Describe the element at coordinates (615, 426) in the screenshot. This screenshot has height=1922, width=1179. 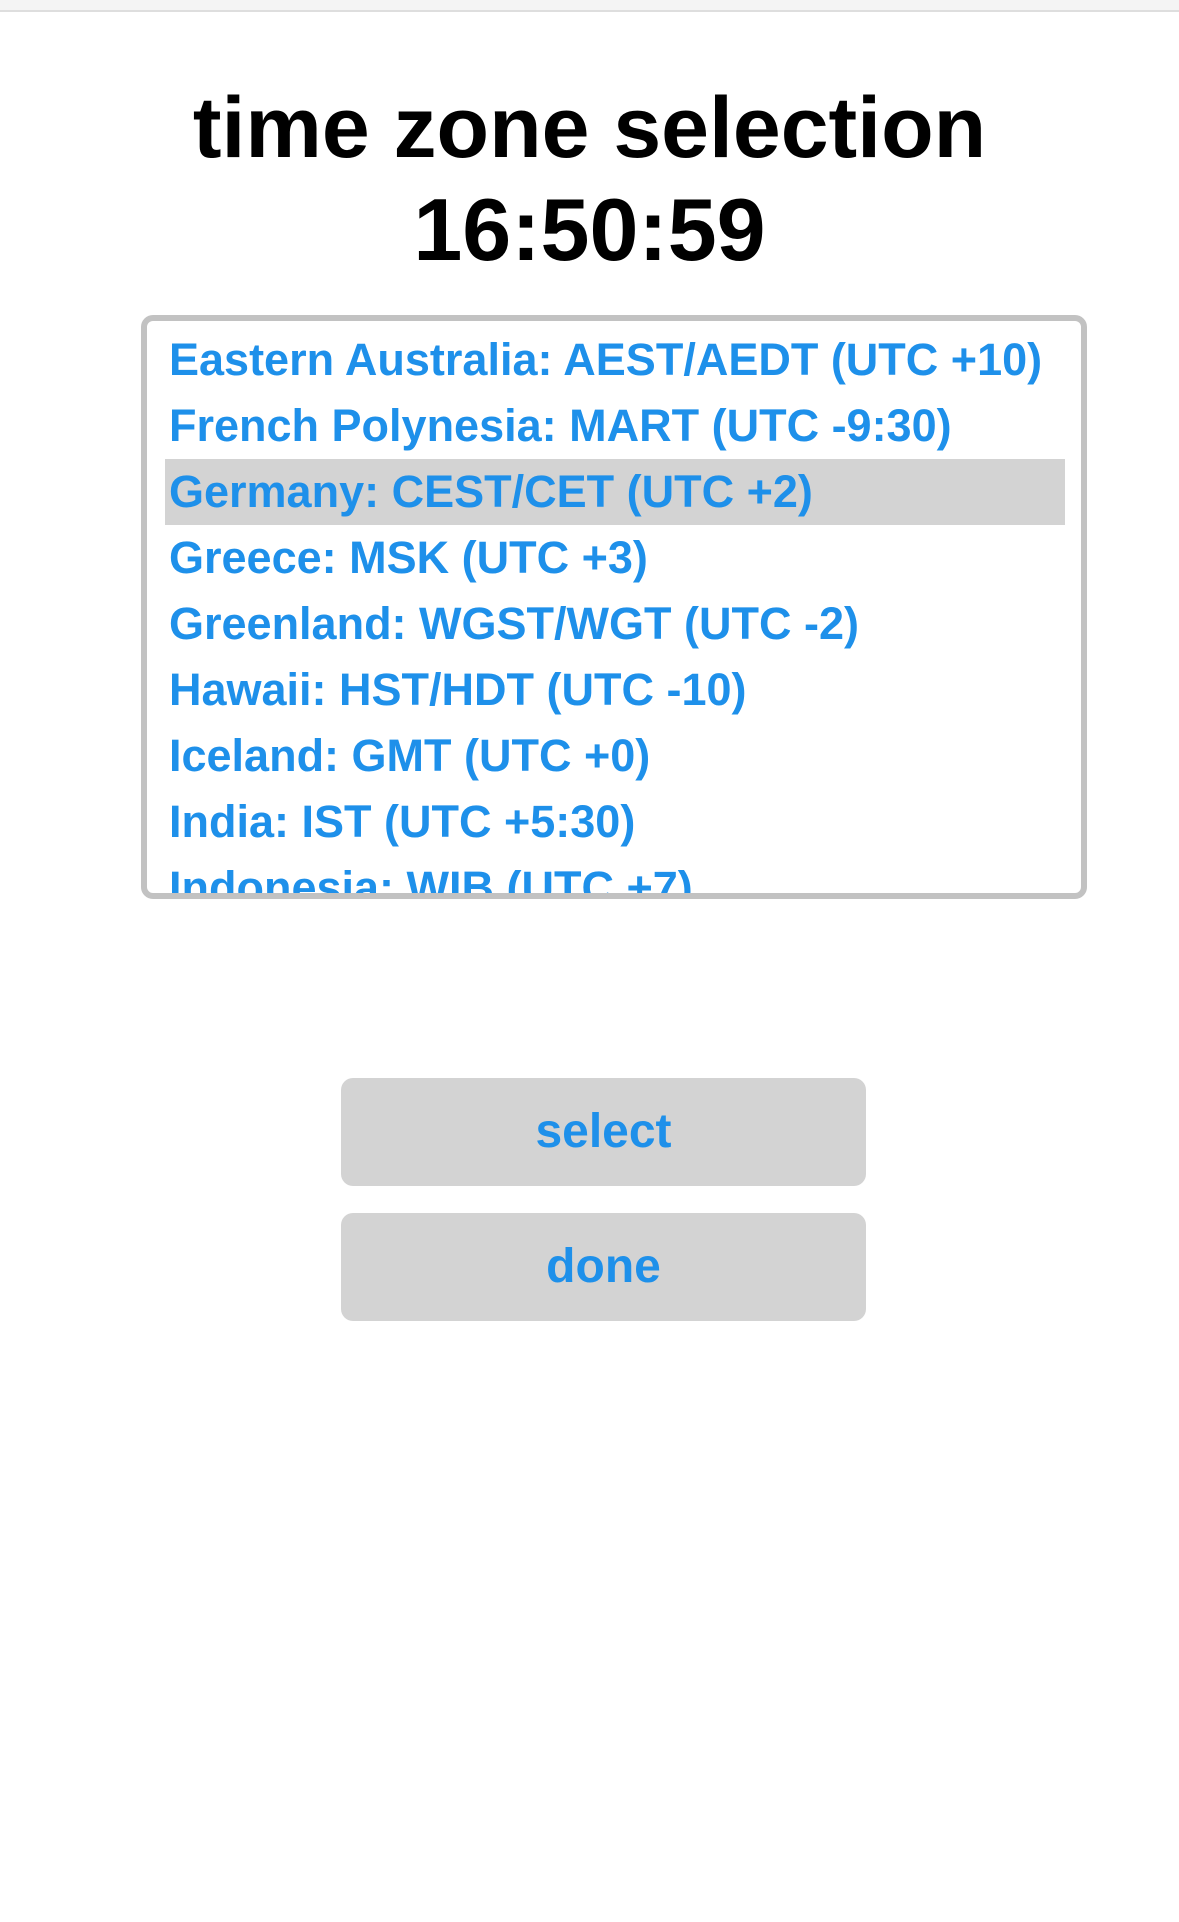
I see `timezone-option: French Polynesia: MART (UTC -9:30)` at that location.